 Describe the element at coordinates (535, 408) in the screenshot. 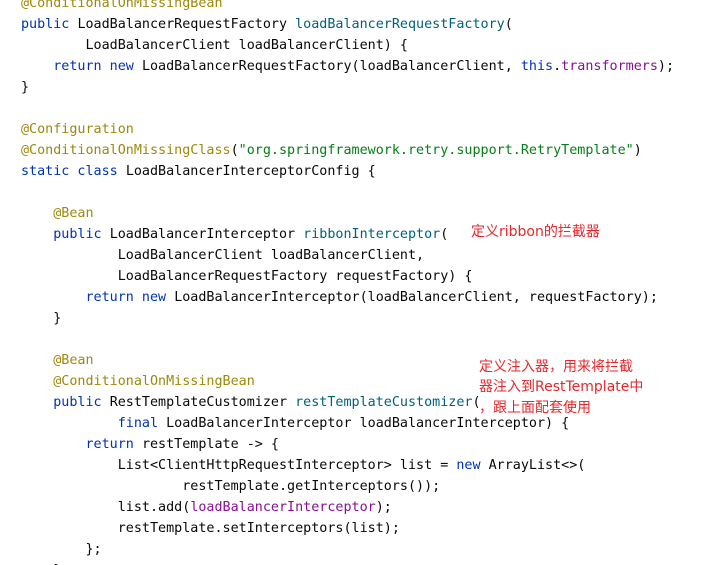

I see `customizer-note-line: ，跟上面配套使用` at that location.